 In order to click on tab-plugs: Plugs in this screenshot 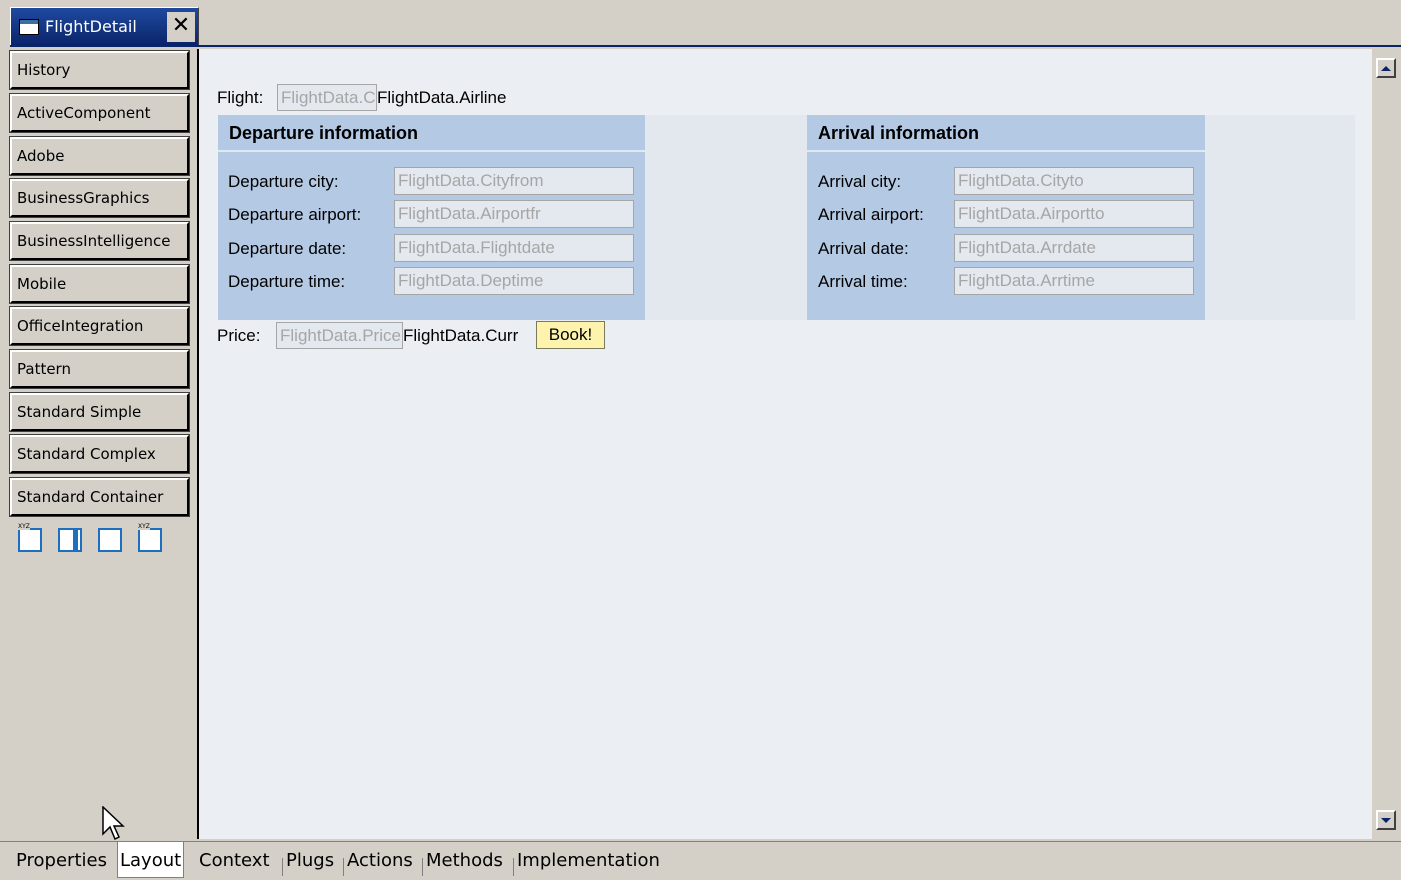, I will do `click(310, 860)`.